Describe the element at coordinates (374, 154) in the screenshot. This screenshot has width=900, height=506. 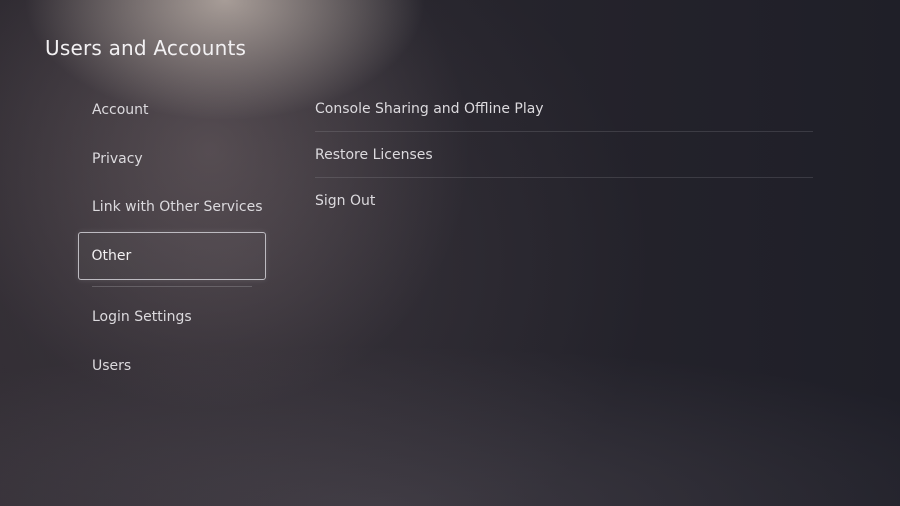
I see `option-label: Restore Licenses` at that location.